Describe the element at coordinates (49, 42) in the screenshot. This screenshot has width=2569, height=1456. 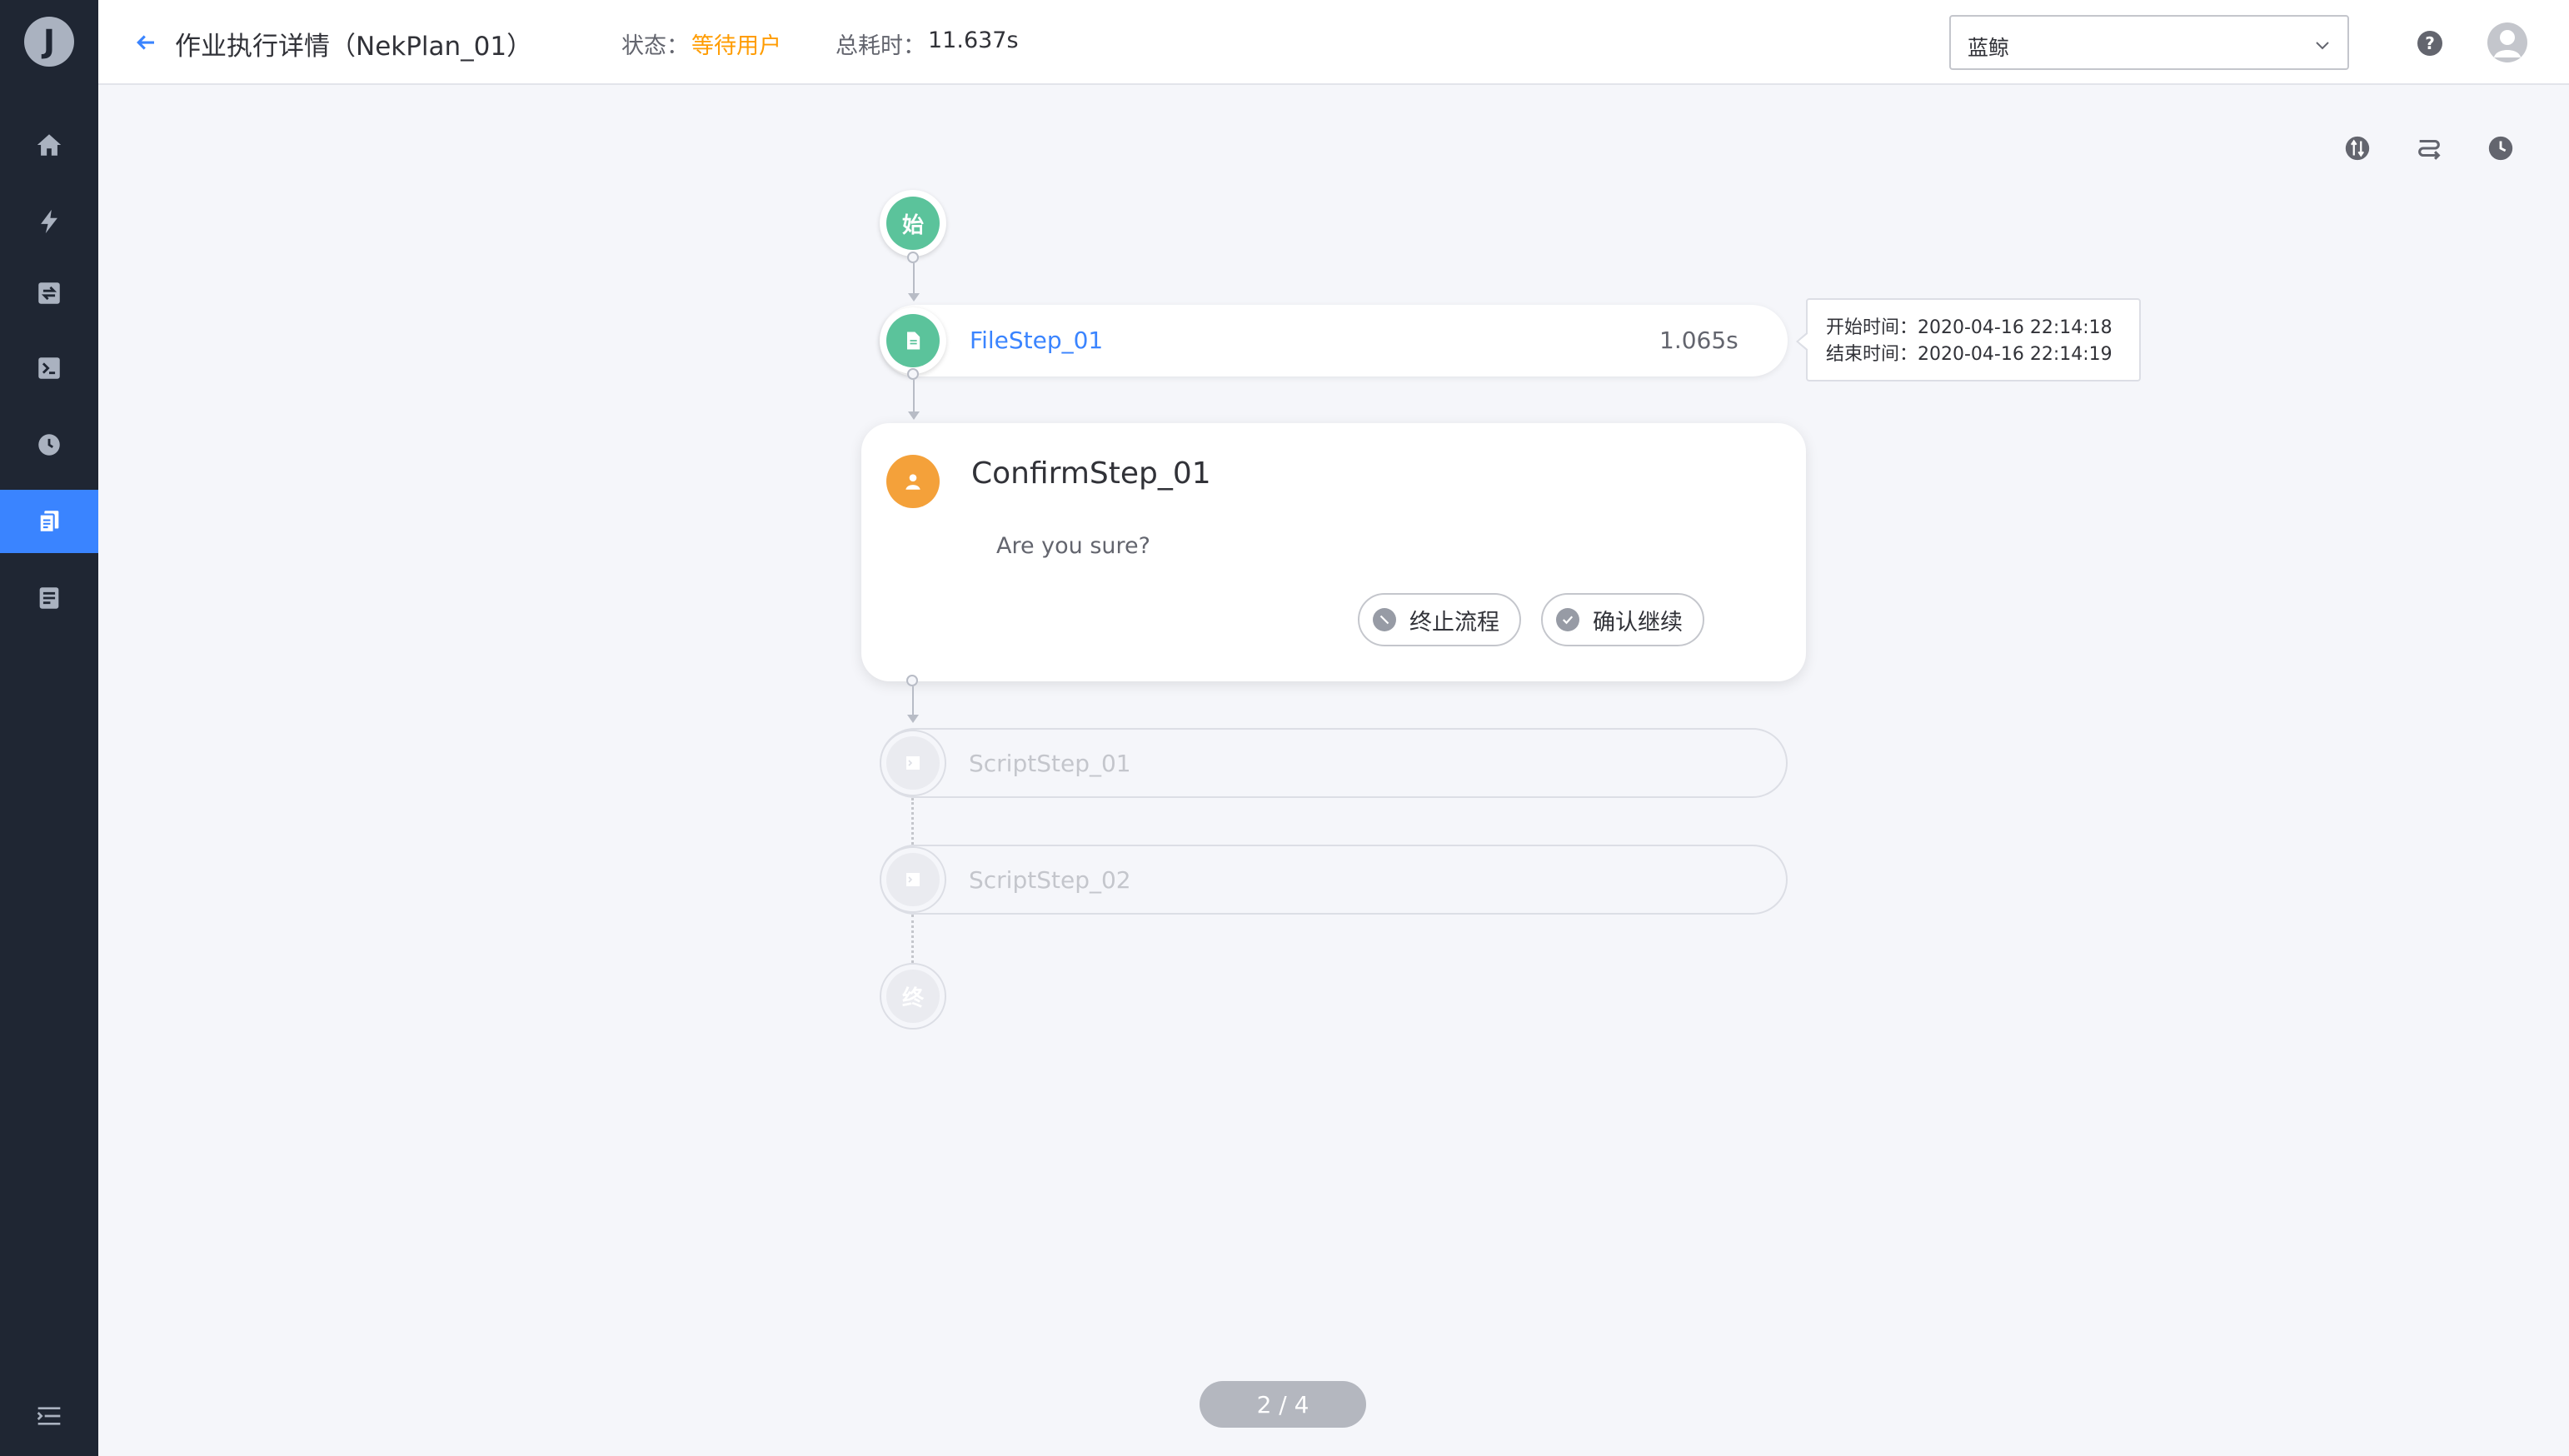
I see `app-logo: J` at that location.